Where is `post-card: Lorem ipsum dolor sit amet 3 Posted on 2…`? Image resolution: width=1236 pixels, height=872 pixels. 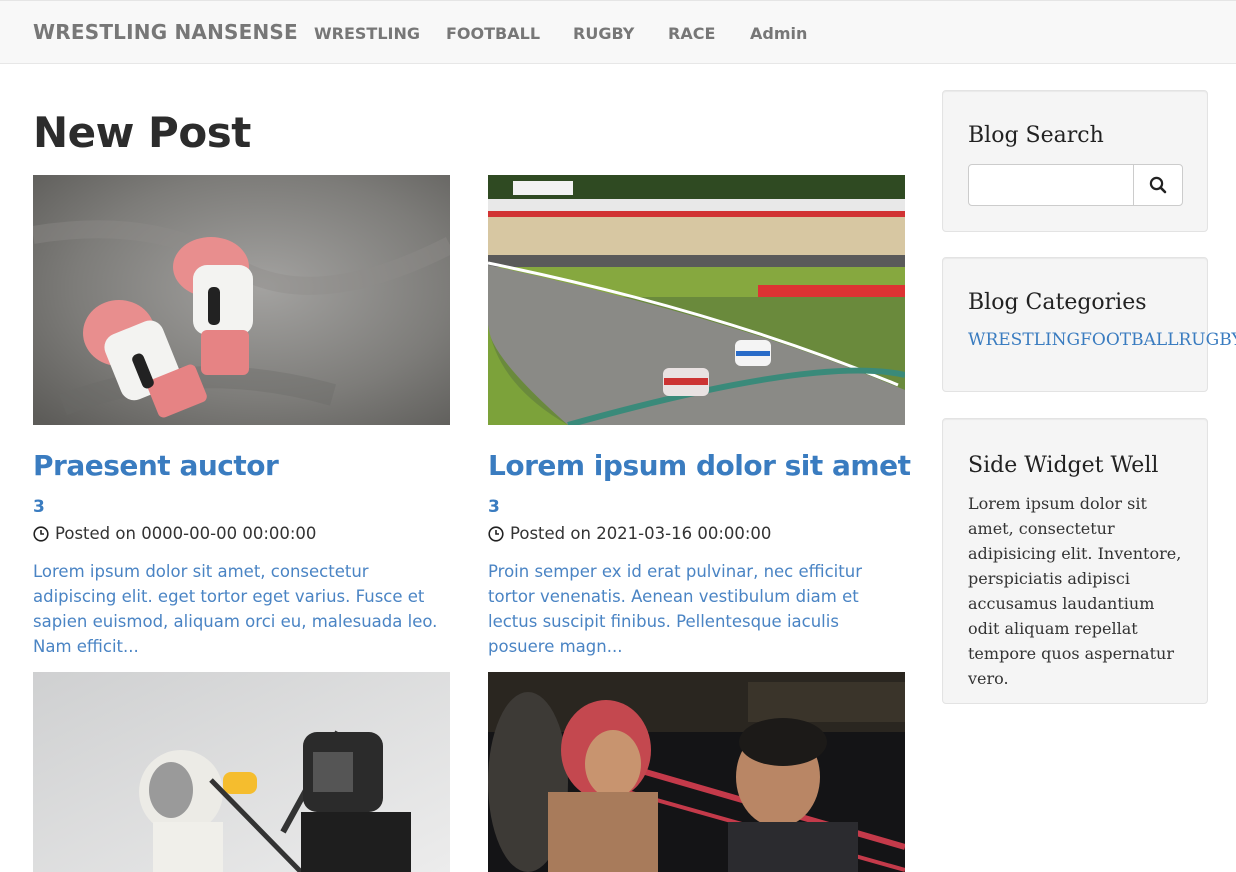
post-card: Lorem ipsum dolor sit amet 3 Posted on 2… is located at coordinates (696, 300).